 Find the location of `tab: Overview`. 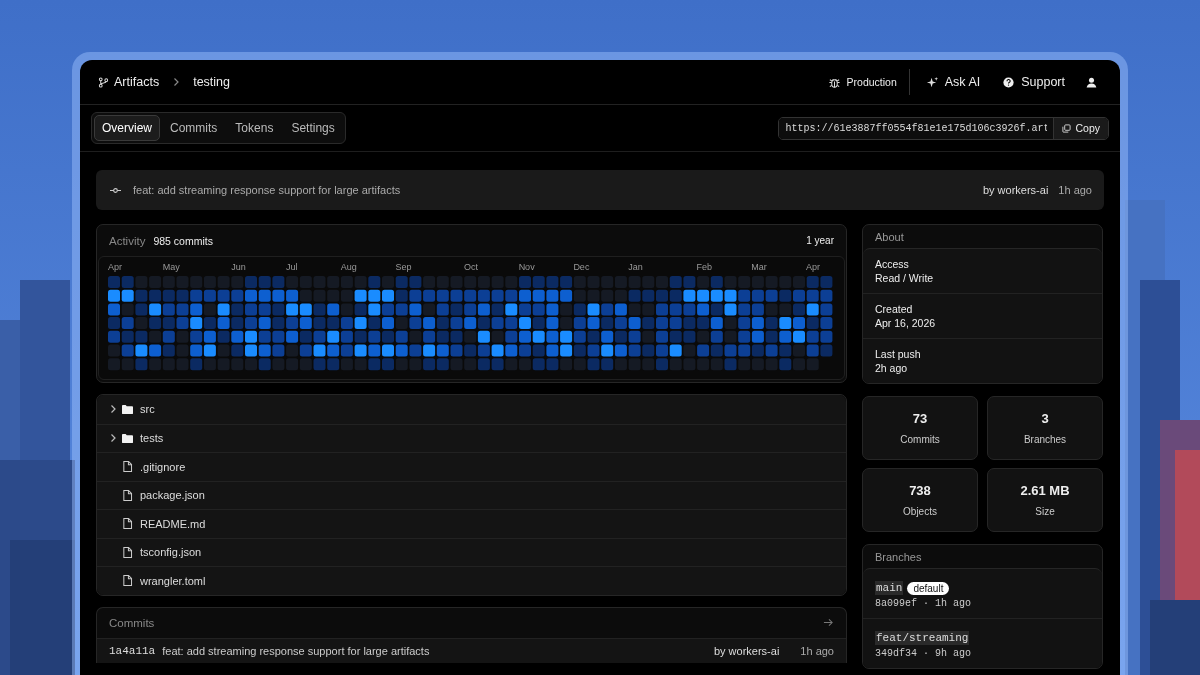

tab: Overview is located at coordinates (127, 128).